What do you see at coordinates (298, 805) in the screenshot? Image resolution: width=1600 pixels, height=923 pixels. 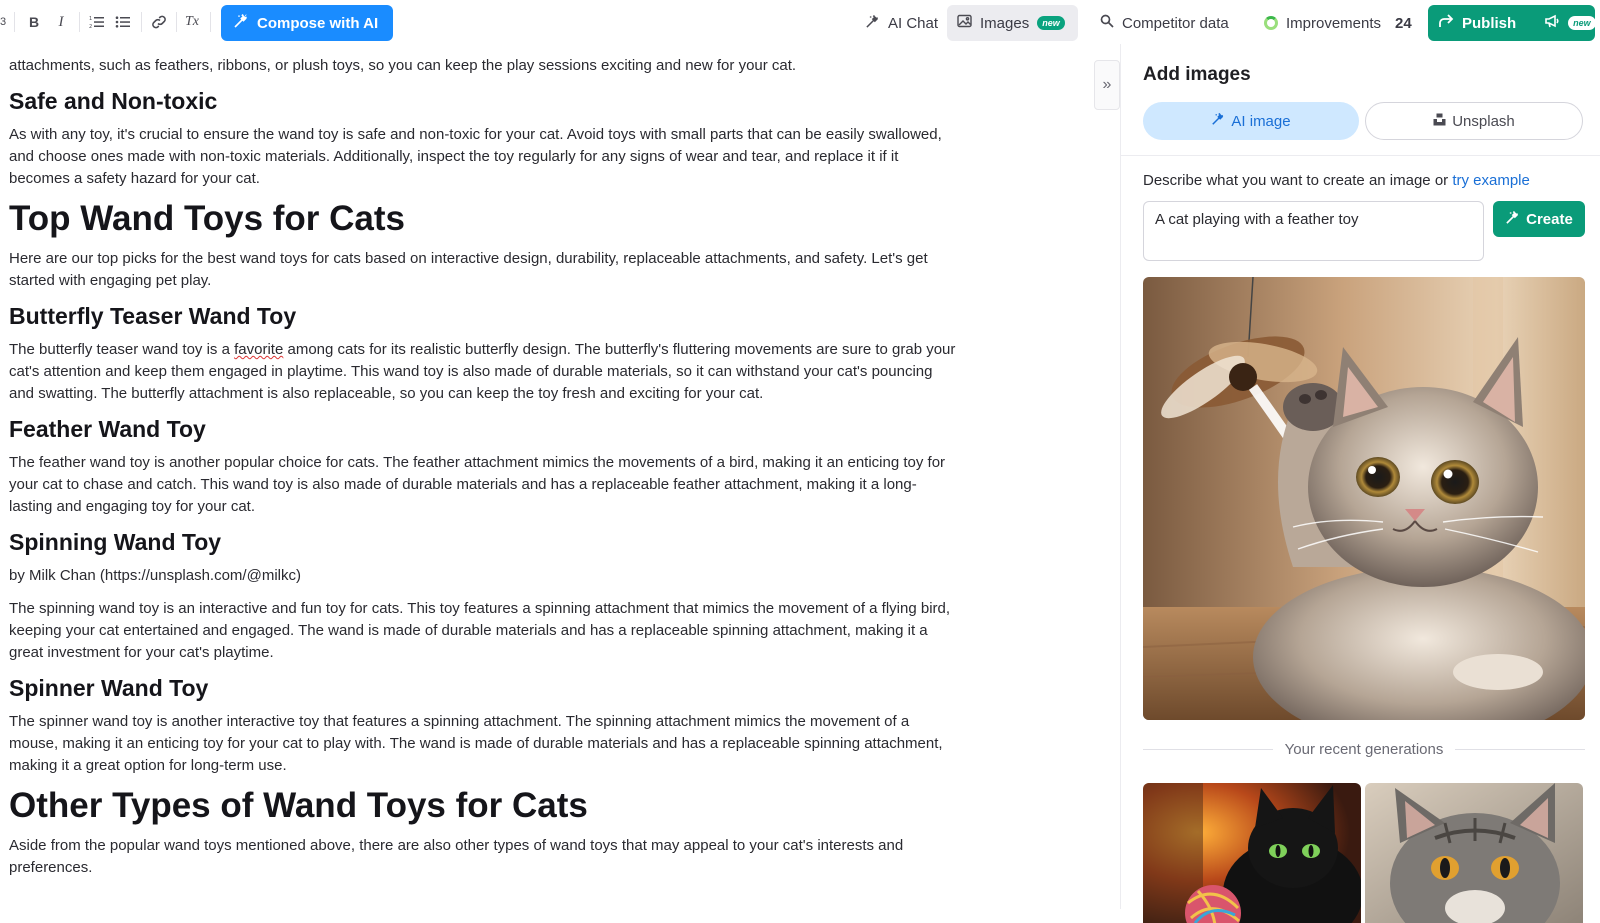 I see `section-title: Other Types of Wand Toys for Cats` at bounding box center [298, 805].